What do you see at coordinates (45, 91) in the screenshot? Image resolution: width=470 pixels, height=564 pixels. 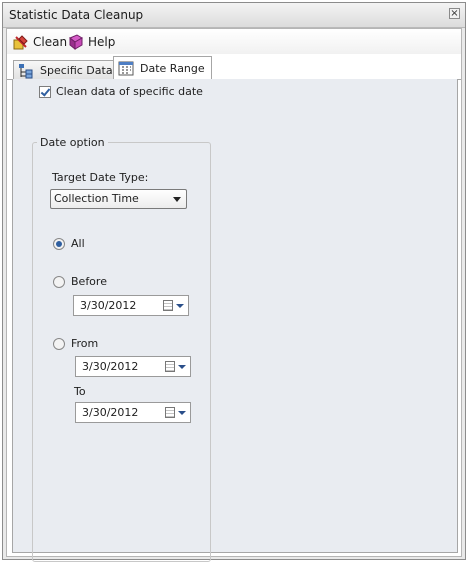 I see `clean-specific-date-checkbox` at bounding box center [45, 91].